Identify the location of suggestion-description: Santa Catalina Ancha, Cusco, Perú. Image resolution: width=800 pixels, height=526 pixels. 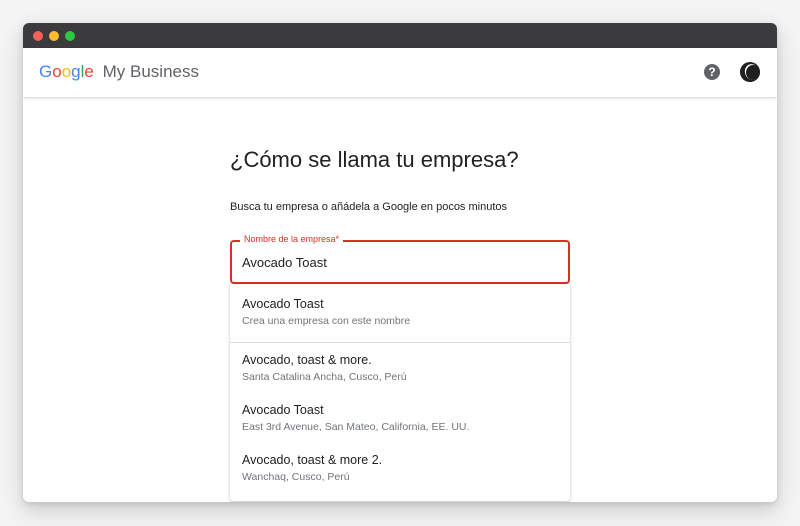
(324, 377).